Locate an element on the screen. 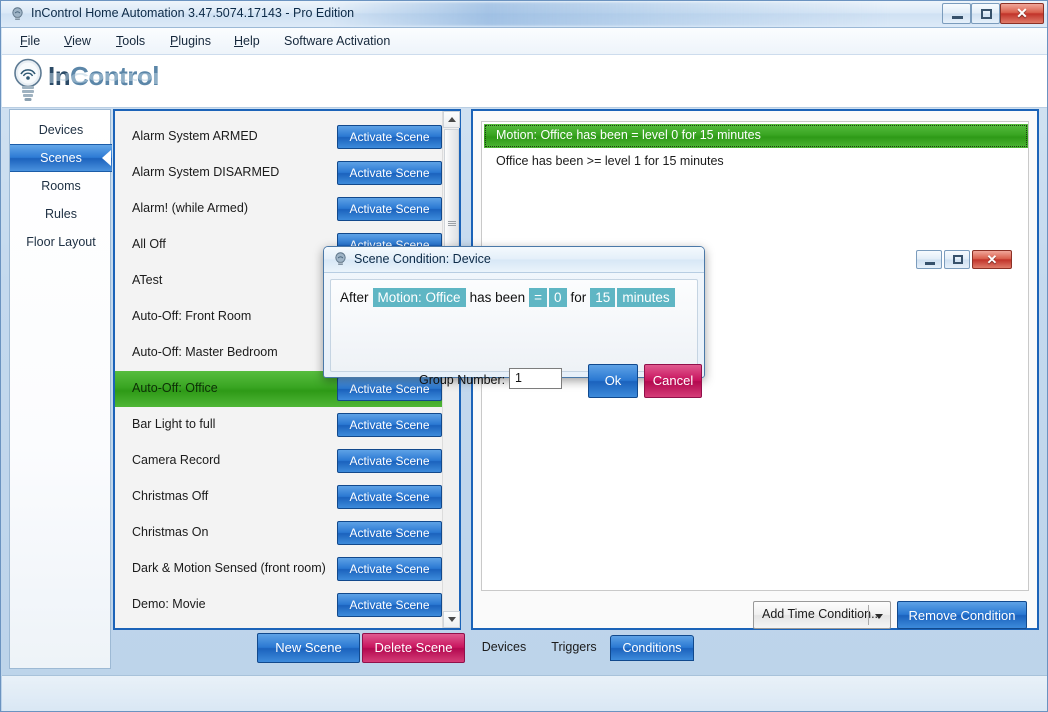  menu-tools: Tools is located at coordinates (130, 41).